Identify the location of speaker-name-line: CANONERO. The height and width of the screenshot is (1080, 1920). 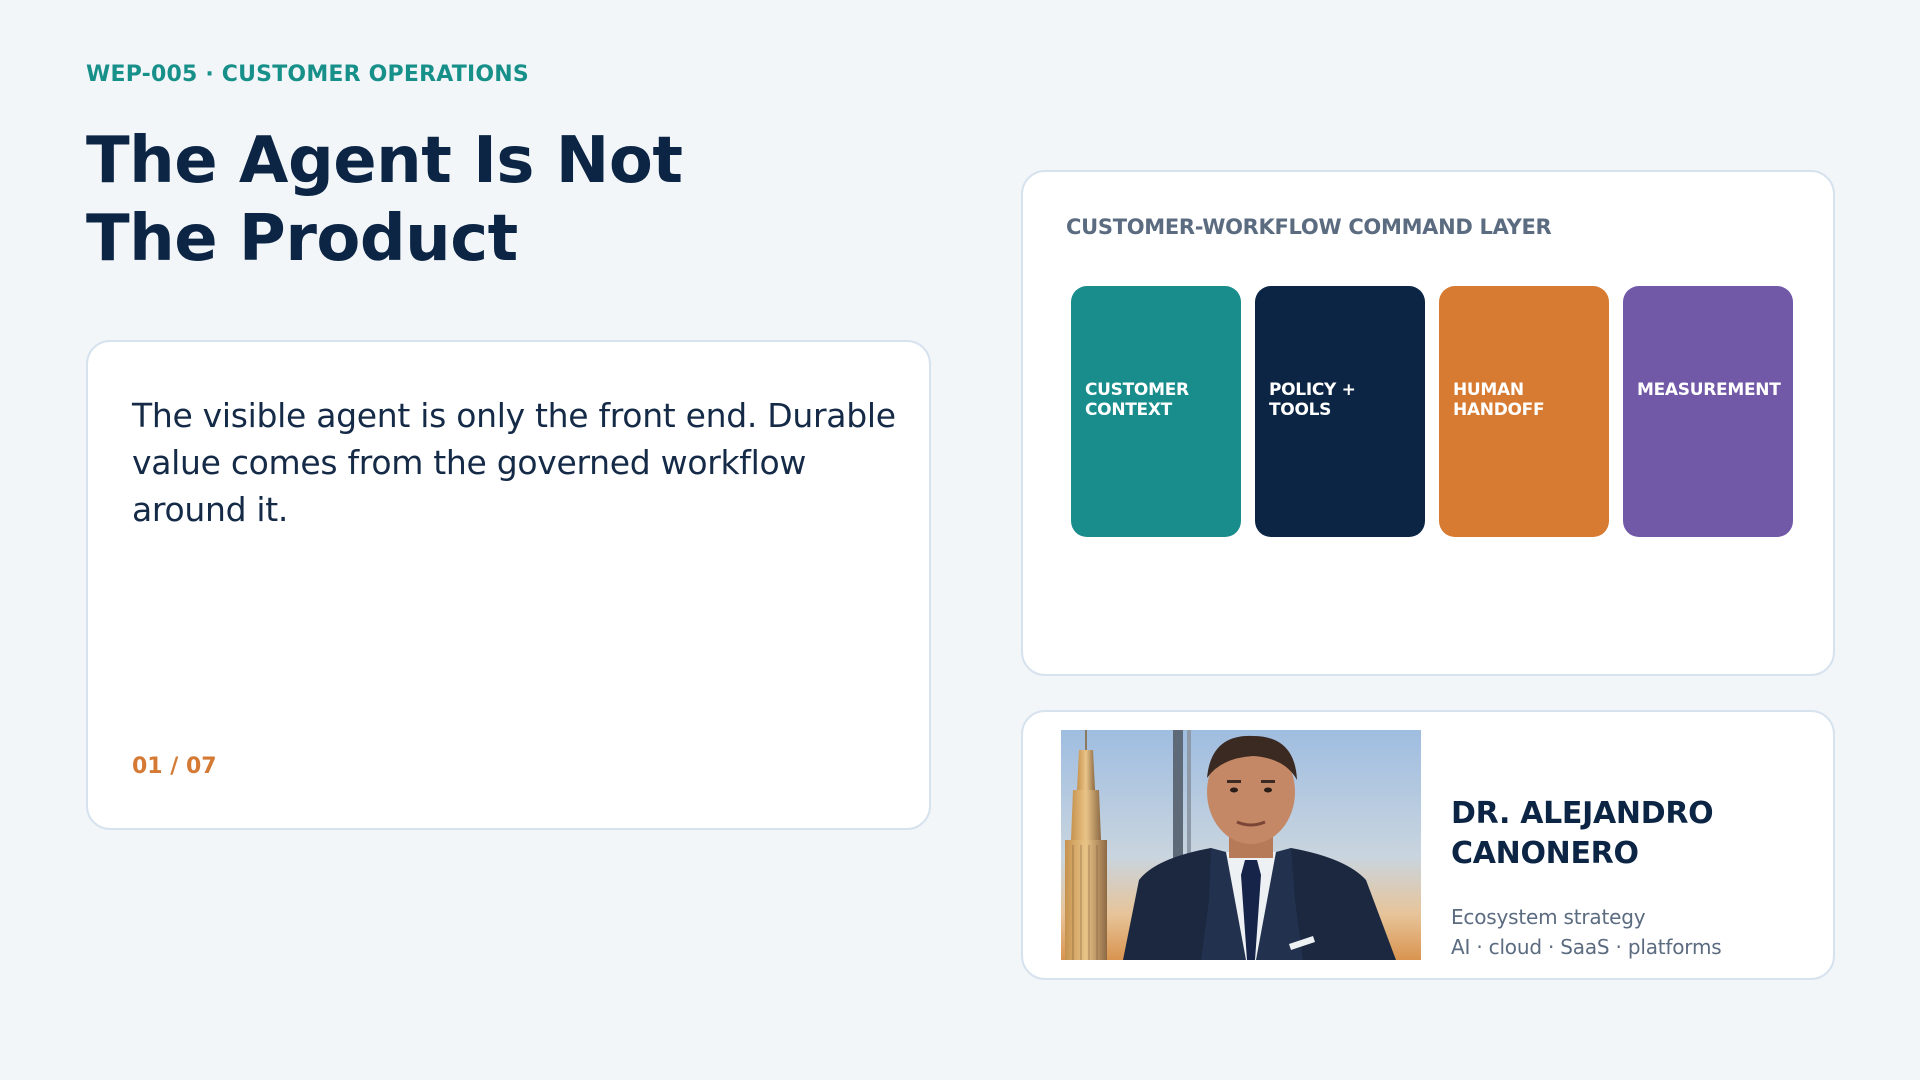
(1545, 853).